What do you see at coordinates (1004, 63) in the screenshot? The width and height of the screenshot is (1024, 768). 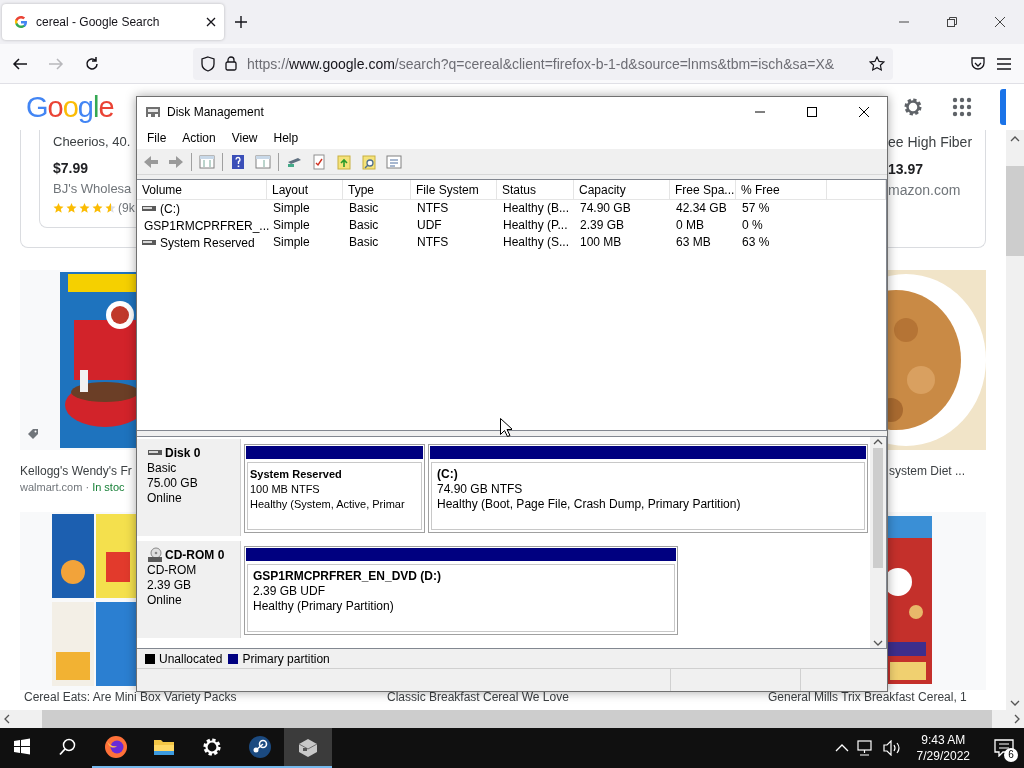 I see `menu-icon` at bounding box center [1004, 63].